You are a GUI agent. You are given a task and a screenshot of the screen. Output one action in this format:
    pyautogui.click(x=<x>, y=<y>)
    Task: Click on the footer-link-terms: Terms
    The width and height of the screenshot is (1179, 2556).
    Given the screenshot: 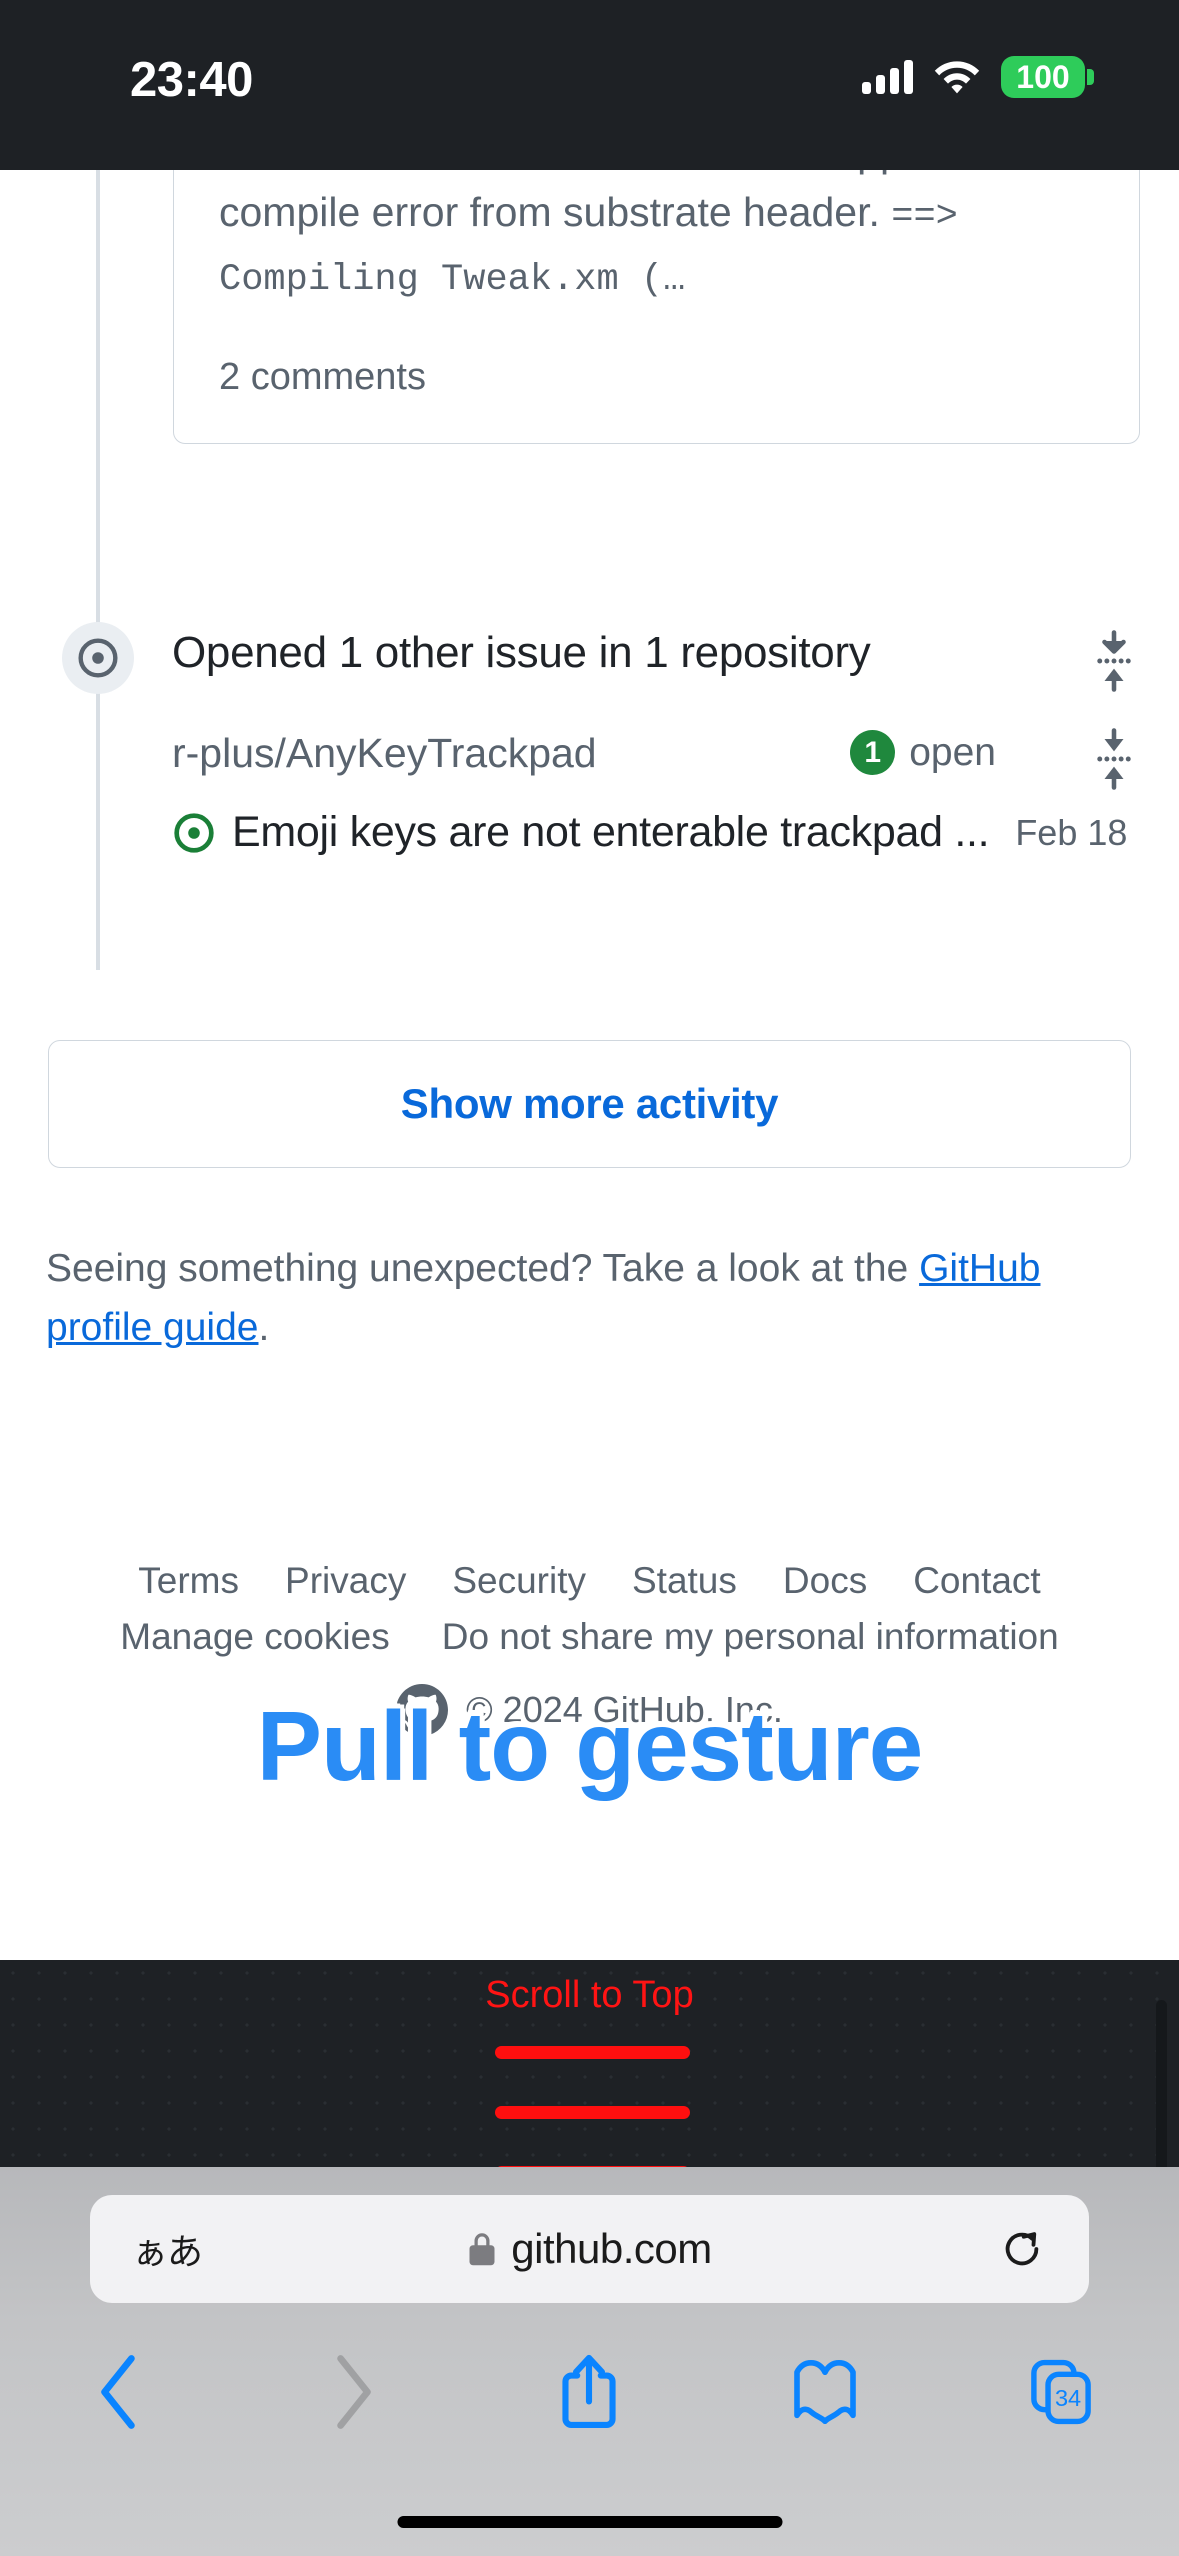 What is the action you would take?
    pyautogui.click(x=188, y=1581)
    